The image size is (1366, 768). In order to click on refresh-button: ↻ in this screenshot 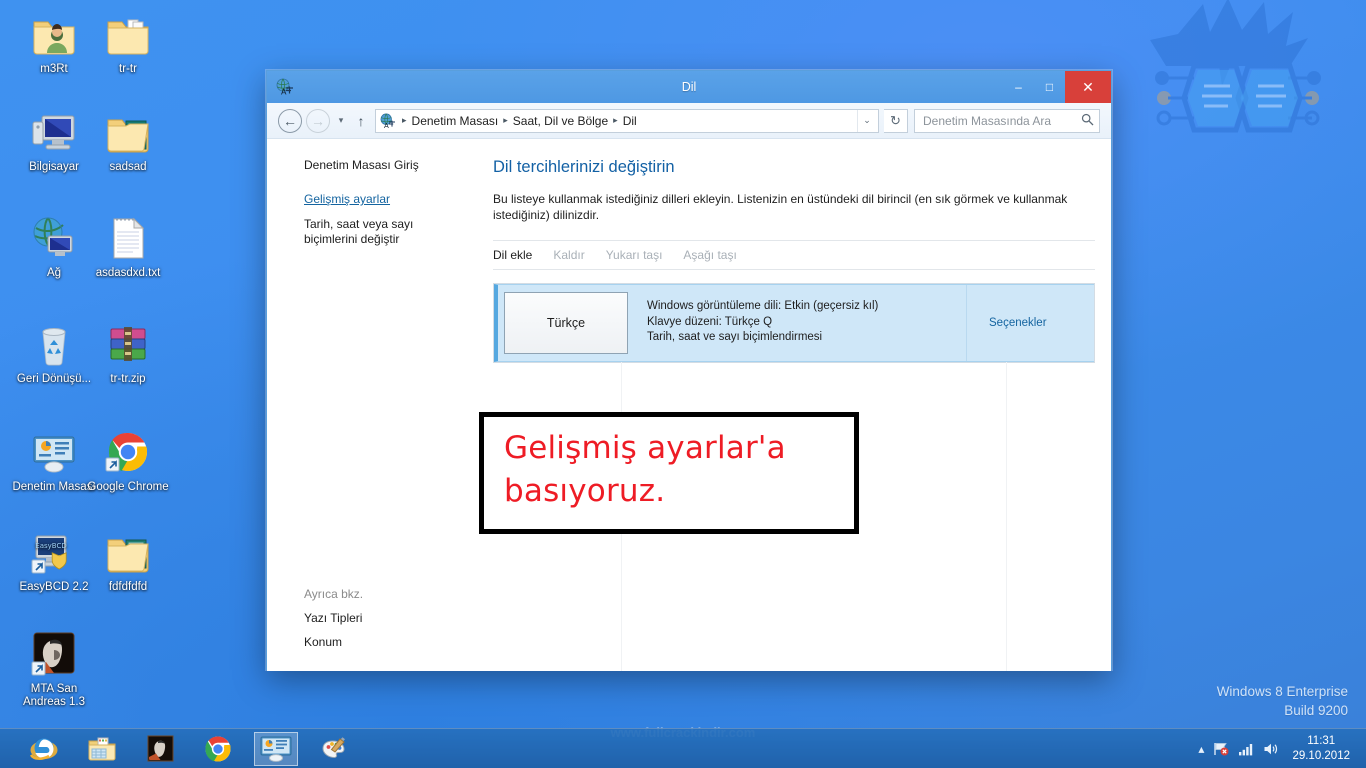, I will do `click(896, 120)`.